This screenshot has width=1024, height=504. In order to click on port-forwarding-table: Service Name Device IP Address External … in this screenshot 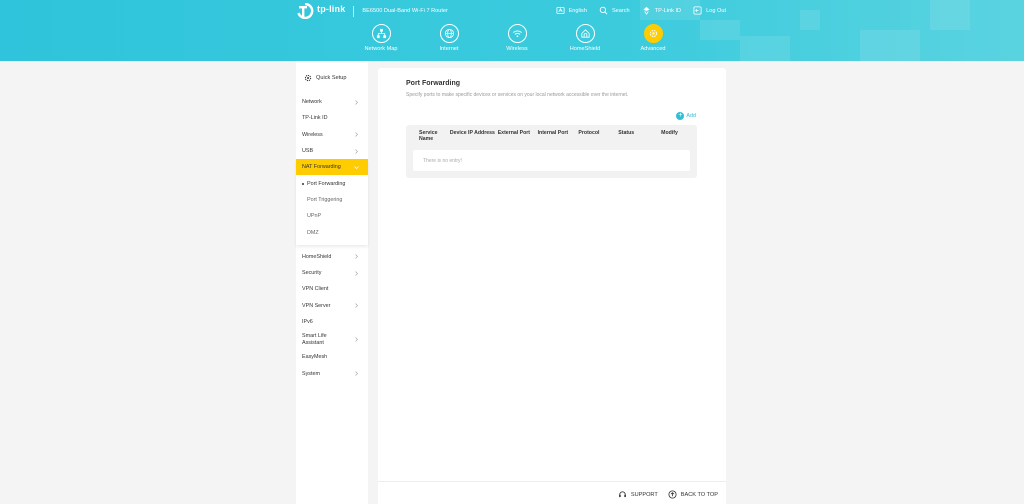, I will do `click(551, 151)`.